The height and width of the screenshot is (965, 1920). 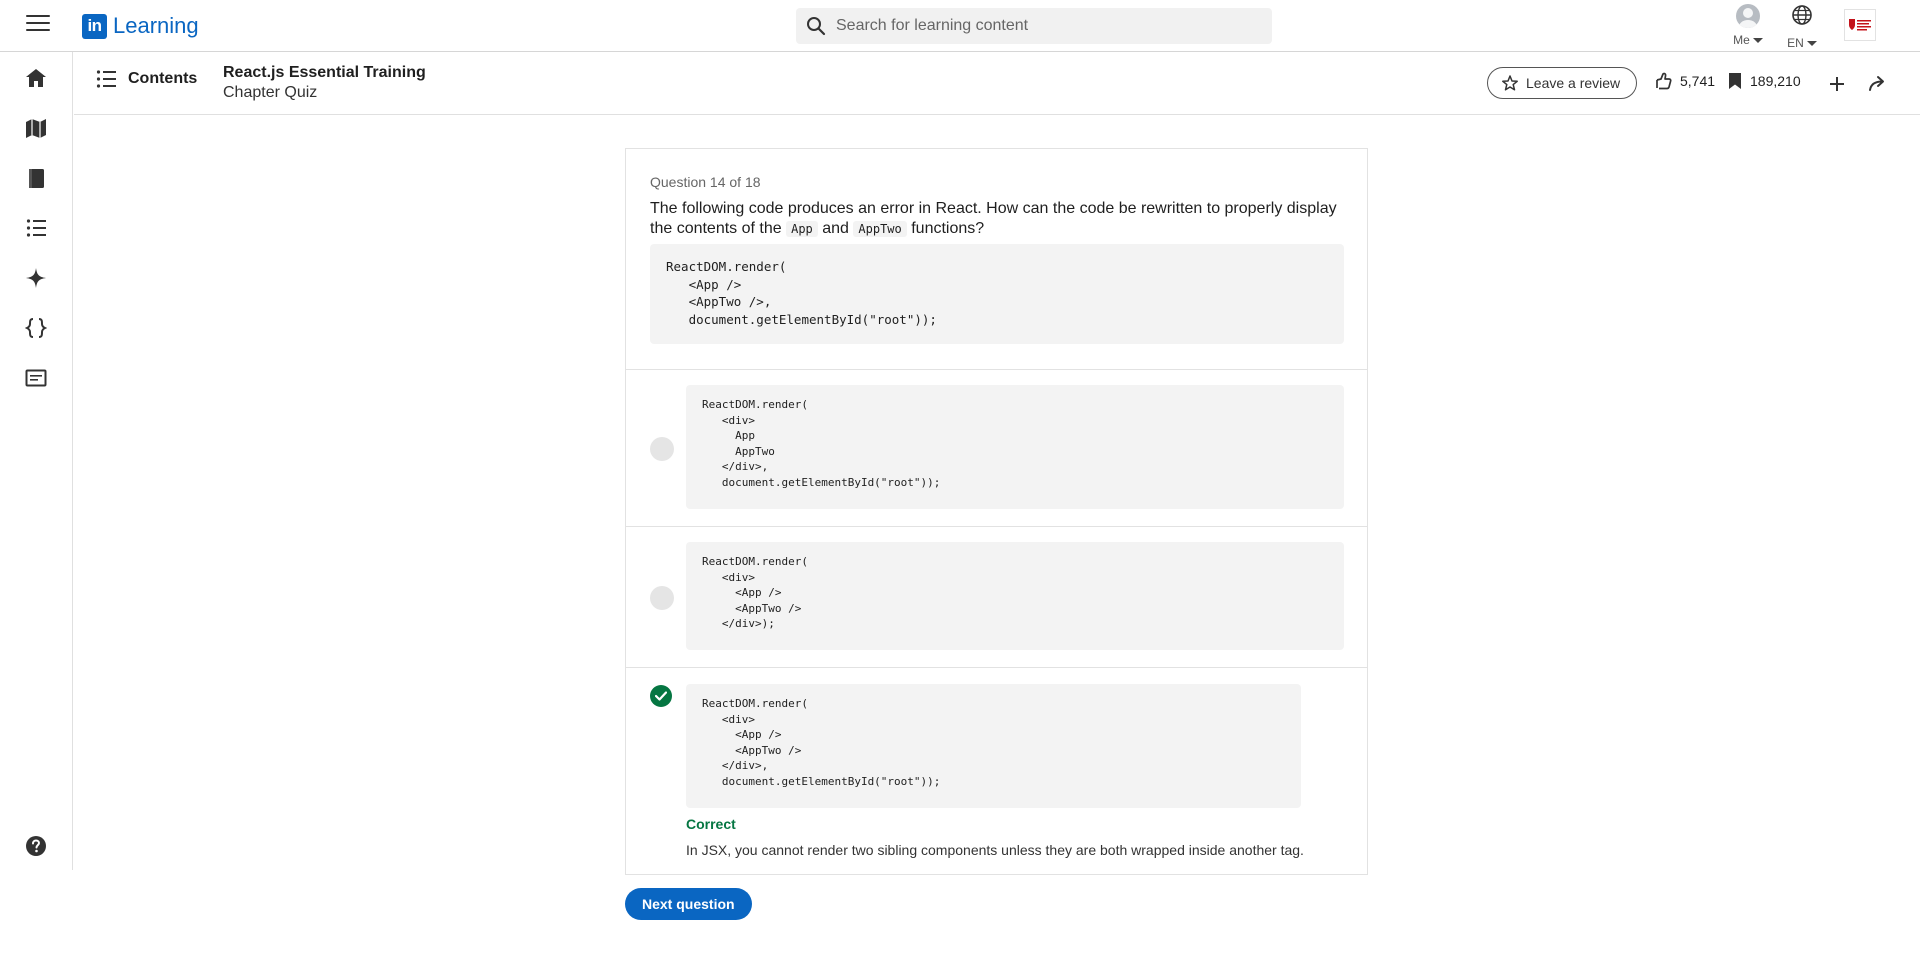 What do you see at coordinates (1735, 81) in the screenshot?
I see `bookmark-icon` at bounding box center [1735, 81].